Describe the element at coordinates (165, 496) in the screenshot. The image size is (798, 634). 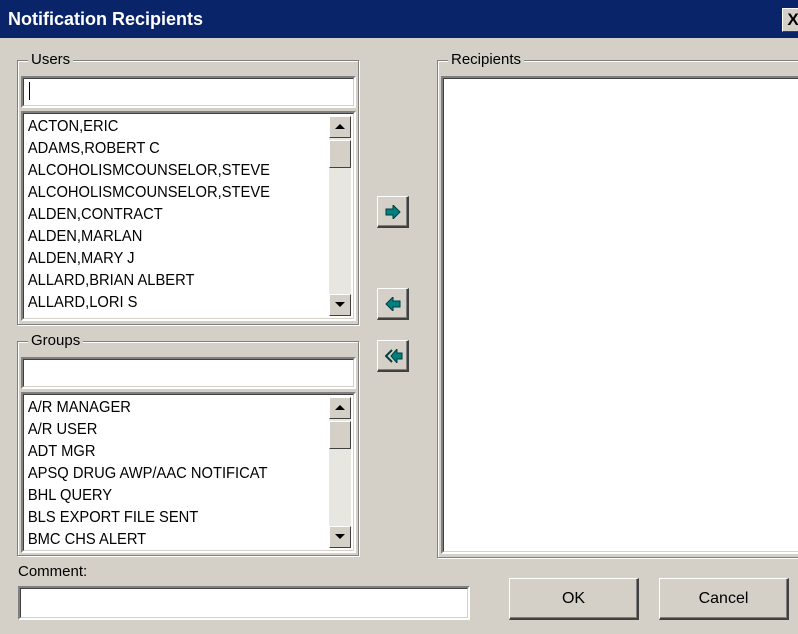
I see `list-item: BHL QUERY` at that location.